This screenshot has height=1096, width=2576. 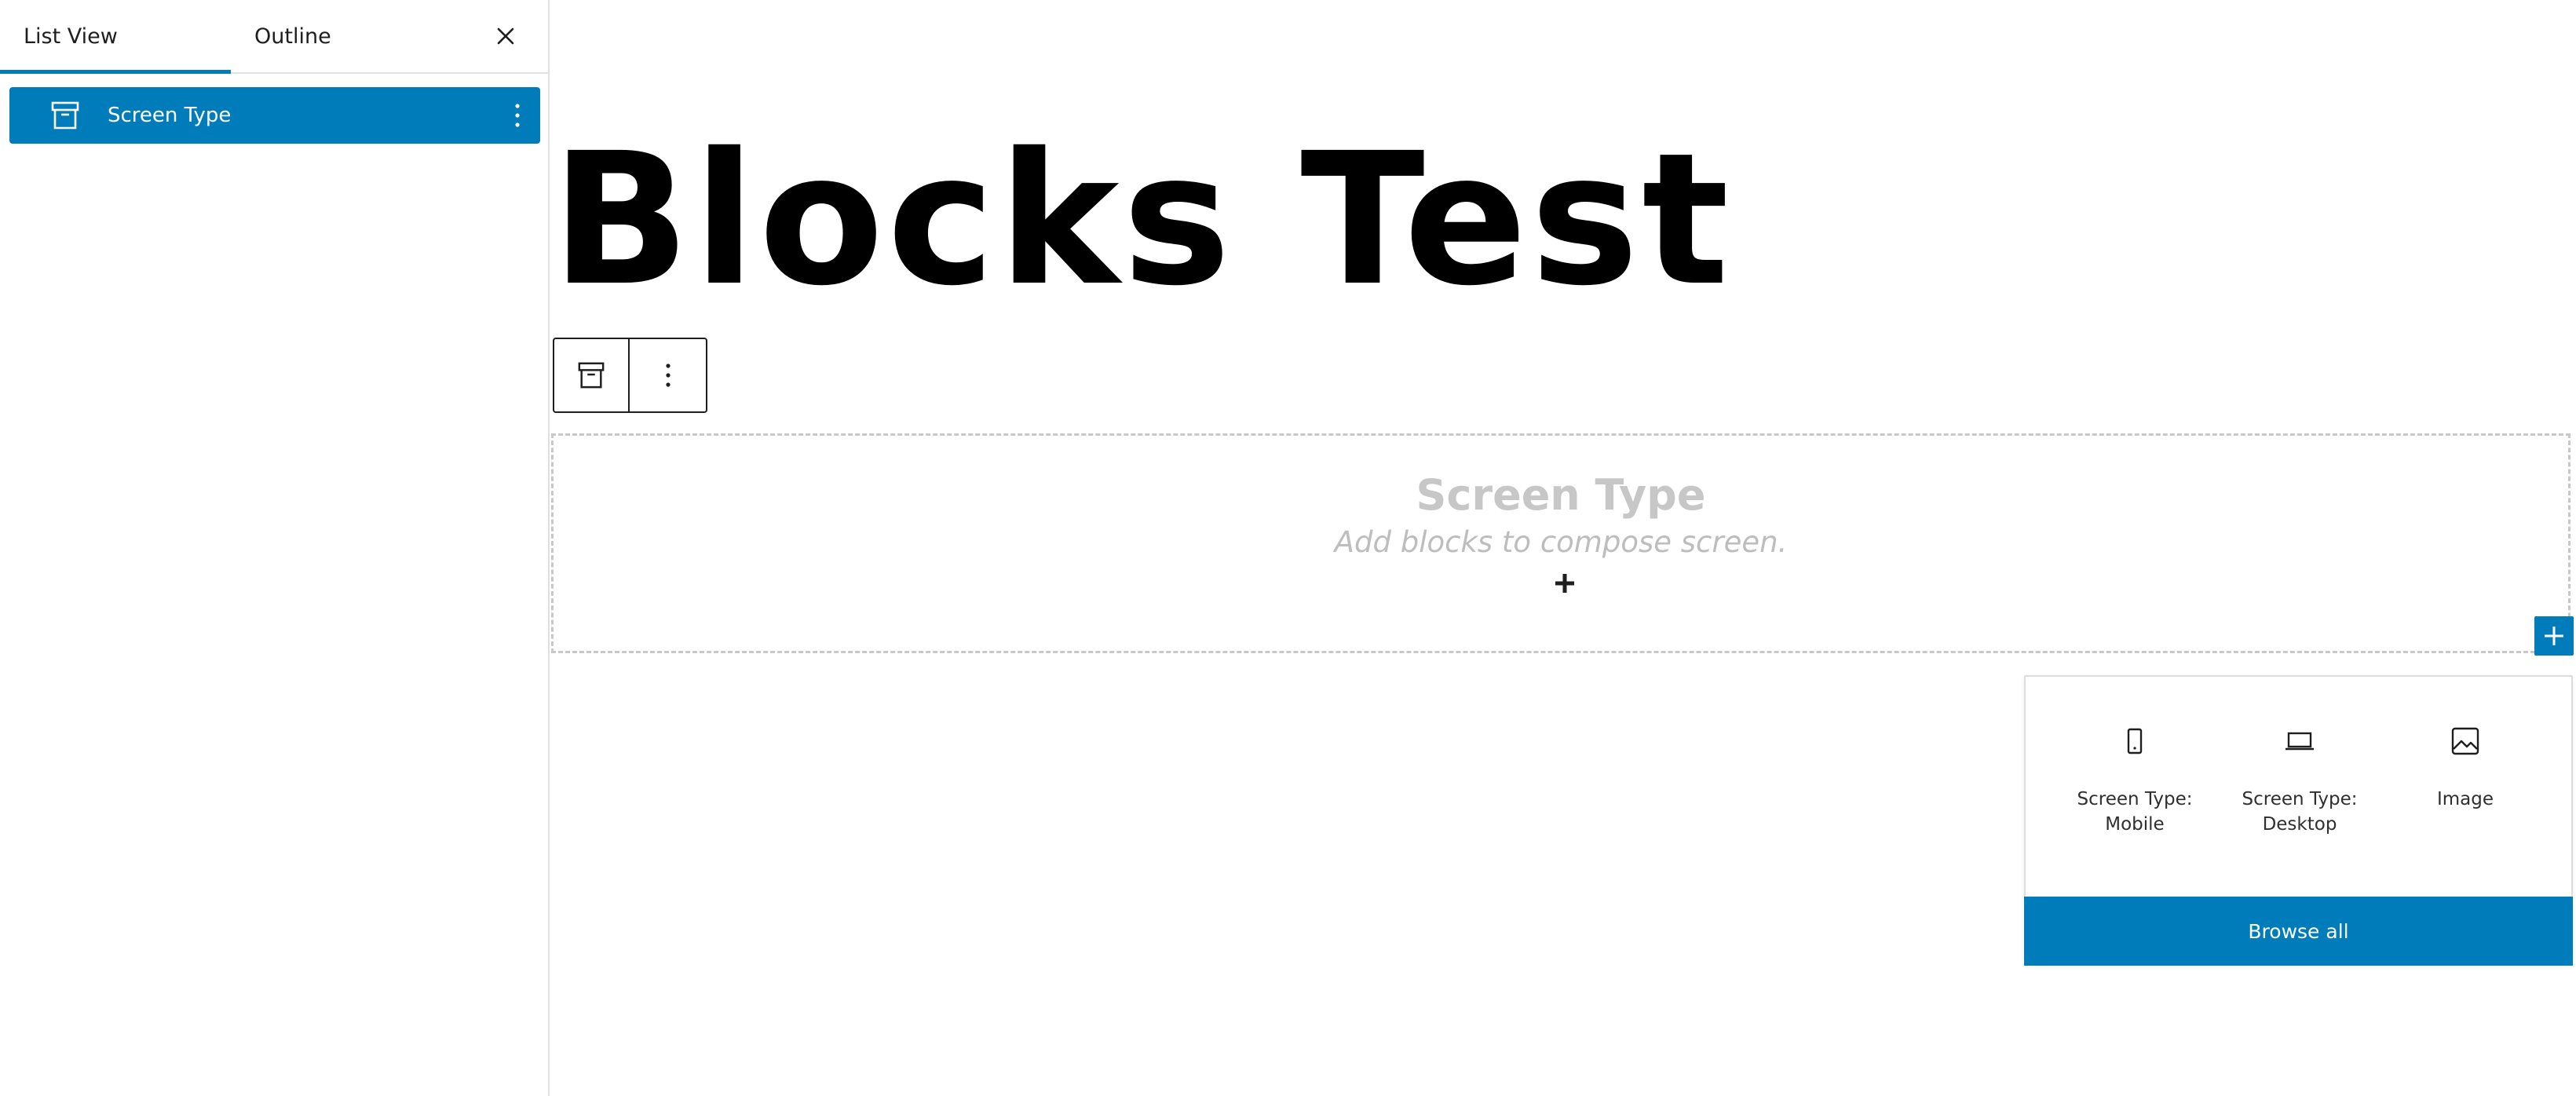 I want to click on select-parent-block-button, so click(x=592, y=375).